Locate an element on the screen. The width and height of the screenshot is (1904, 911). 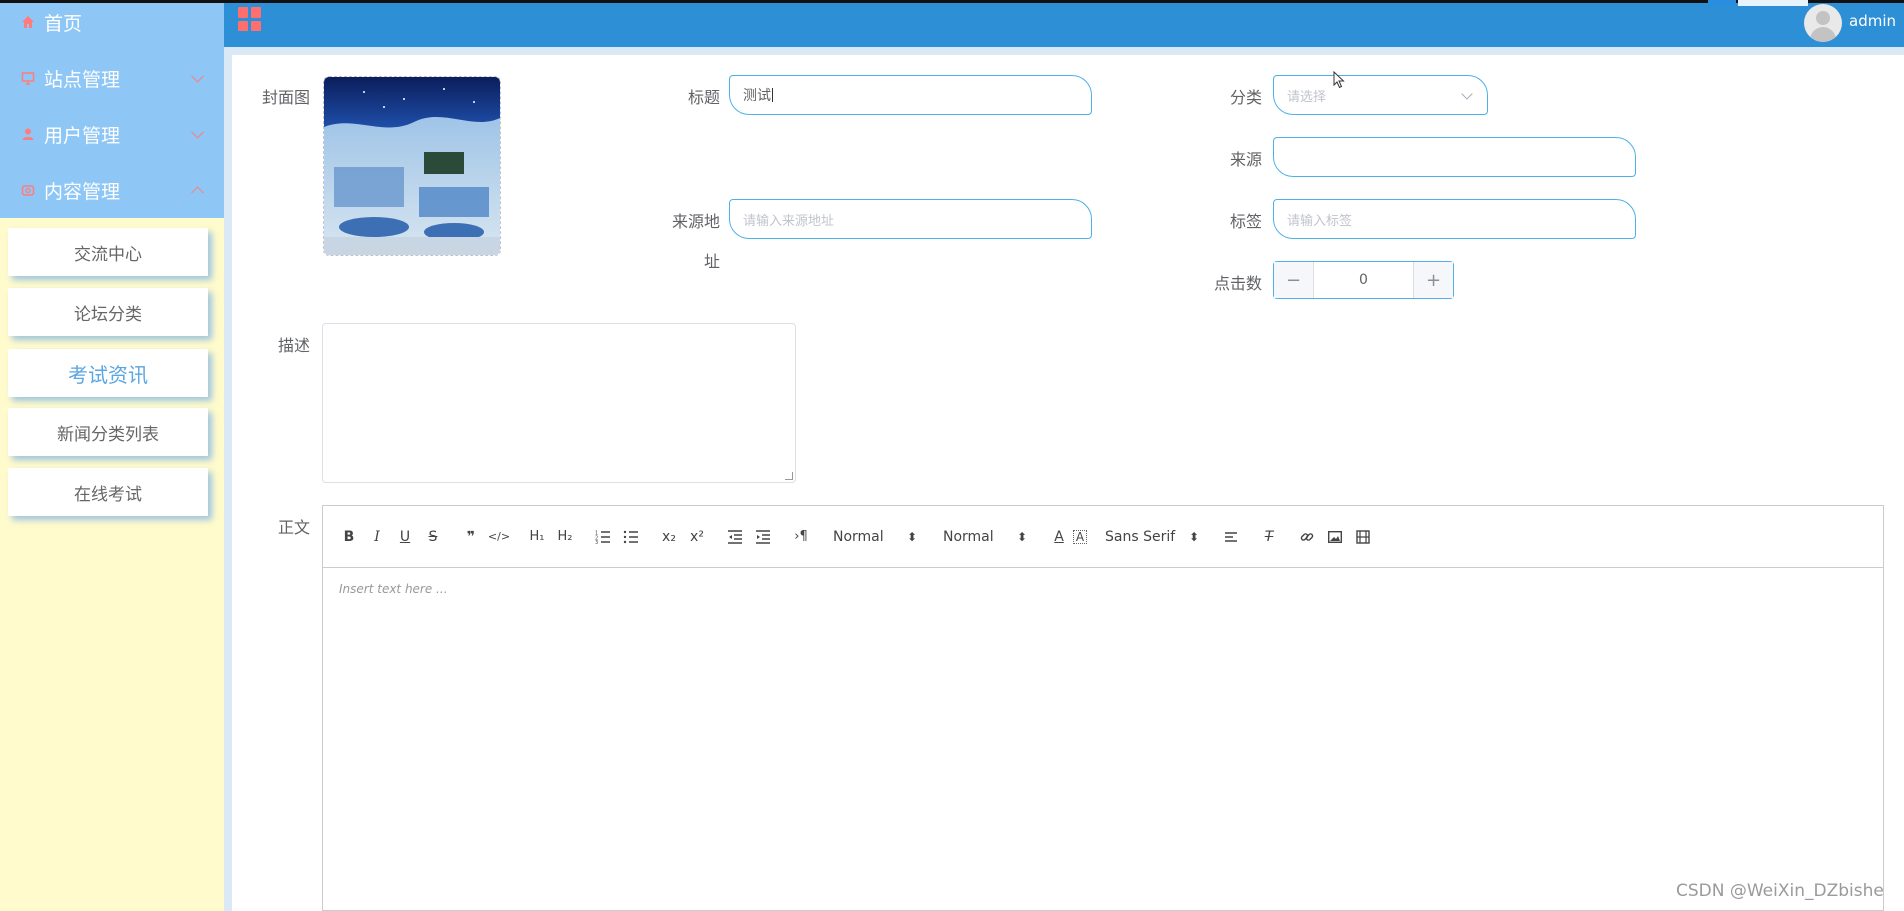
chevron-up-icon is located at coordinates (197, 193).